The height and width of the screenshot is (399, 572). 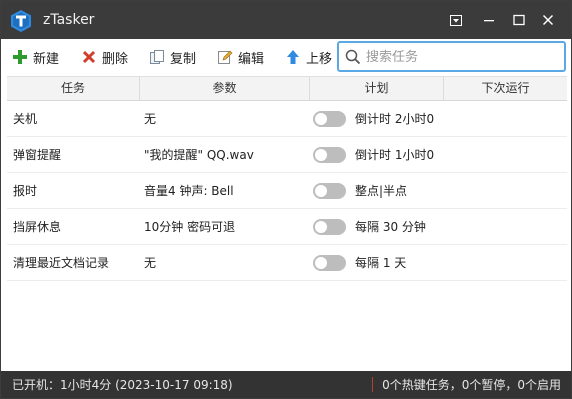 What do you see at coordinates (225, 89) in the screenshot?
I see `column-header-params: 参数` at bounding box center [225, 89].